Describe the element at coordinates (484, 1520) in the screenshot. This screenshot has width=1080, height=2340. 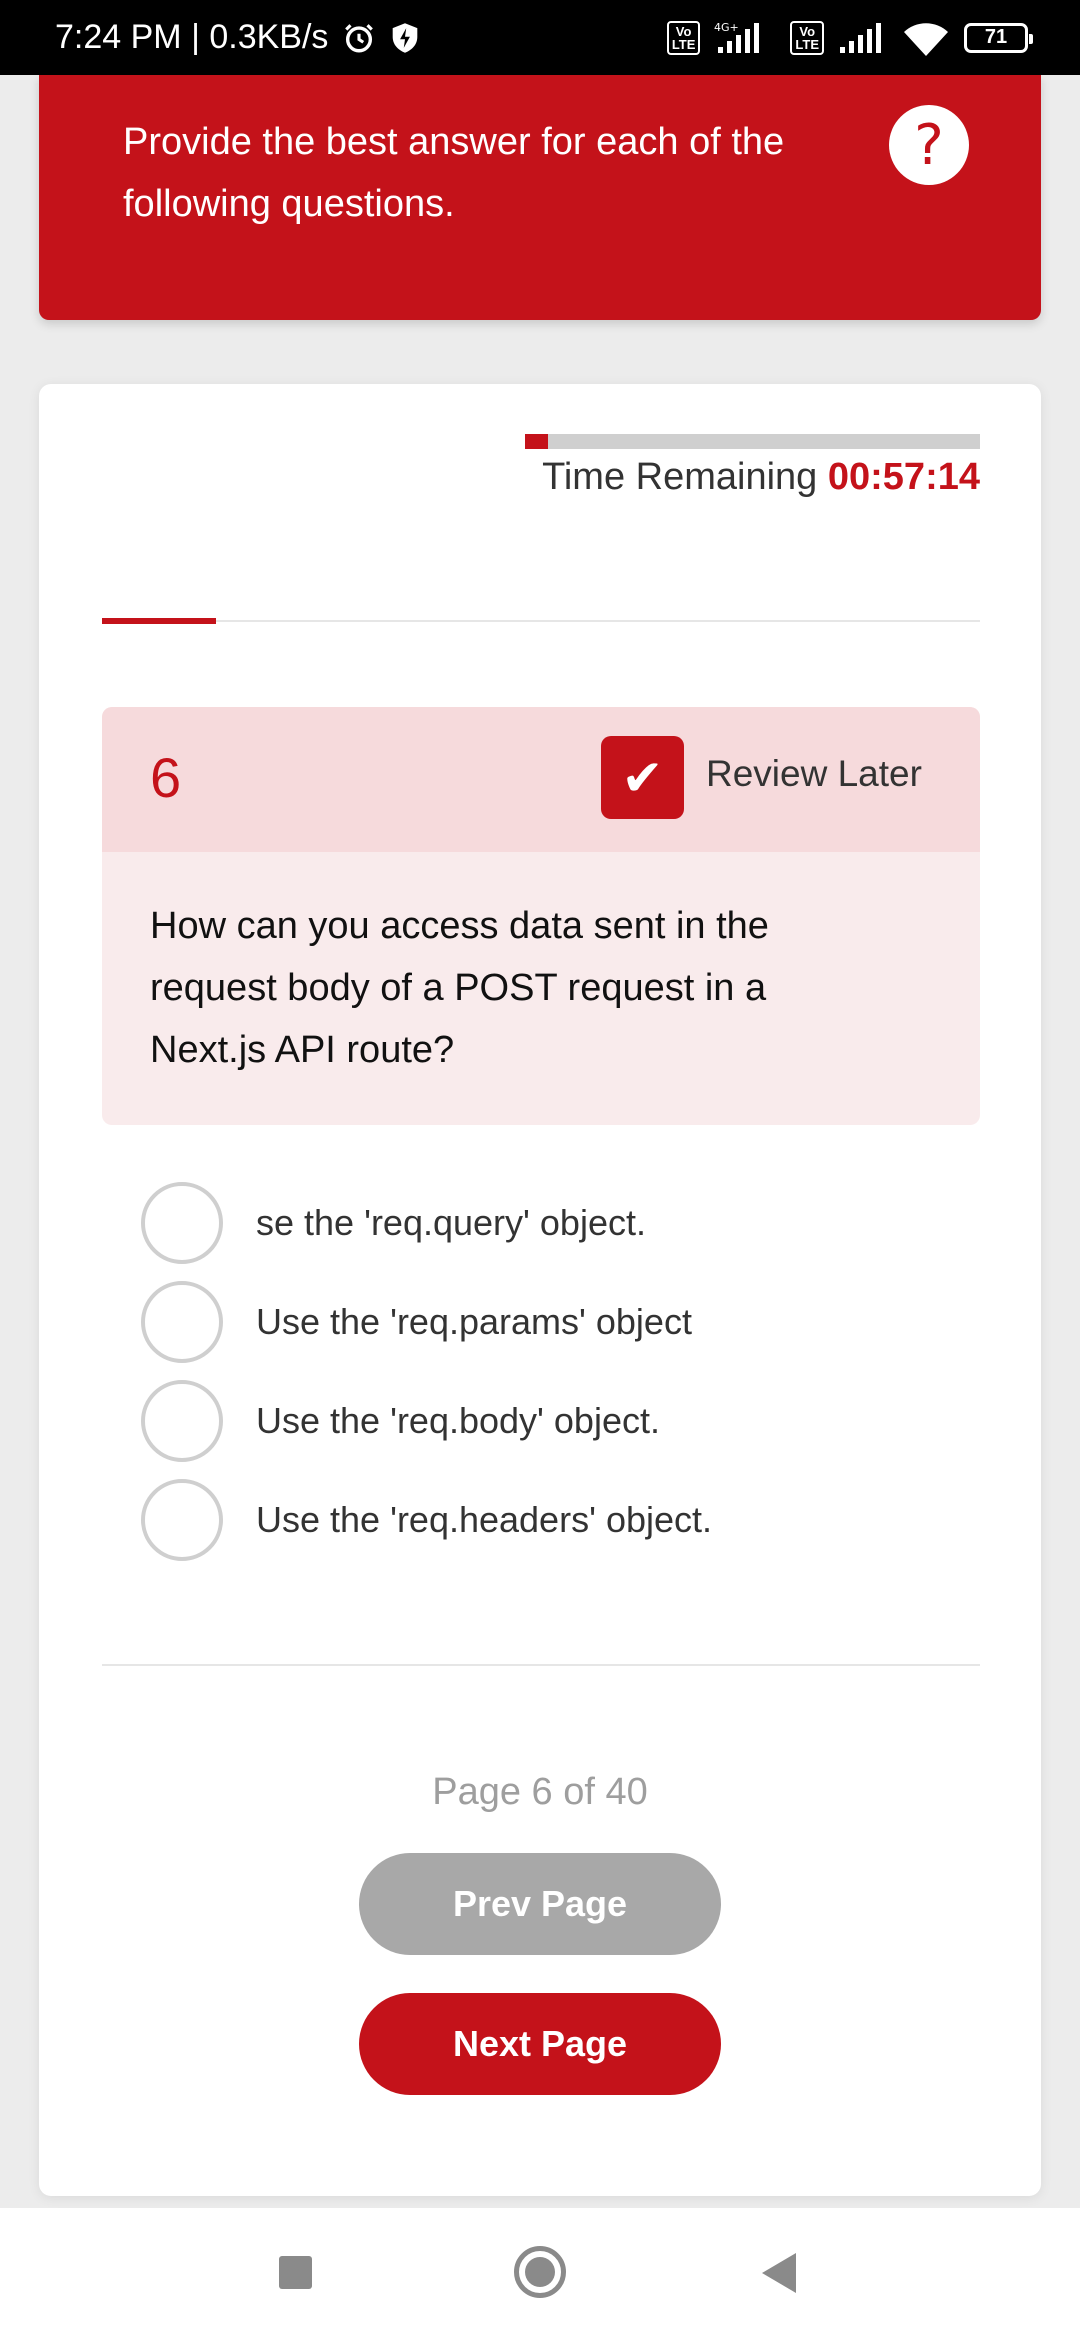
I see `answer-option-label: Use the 'req.headers' object.` at that location.